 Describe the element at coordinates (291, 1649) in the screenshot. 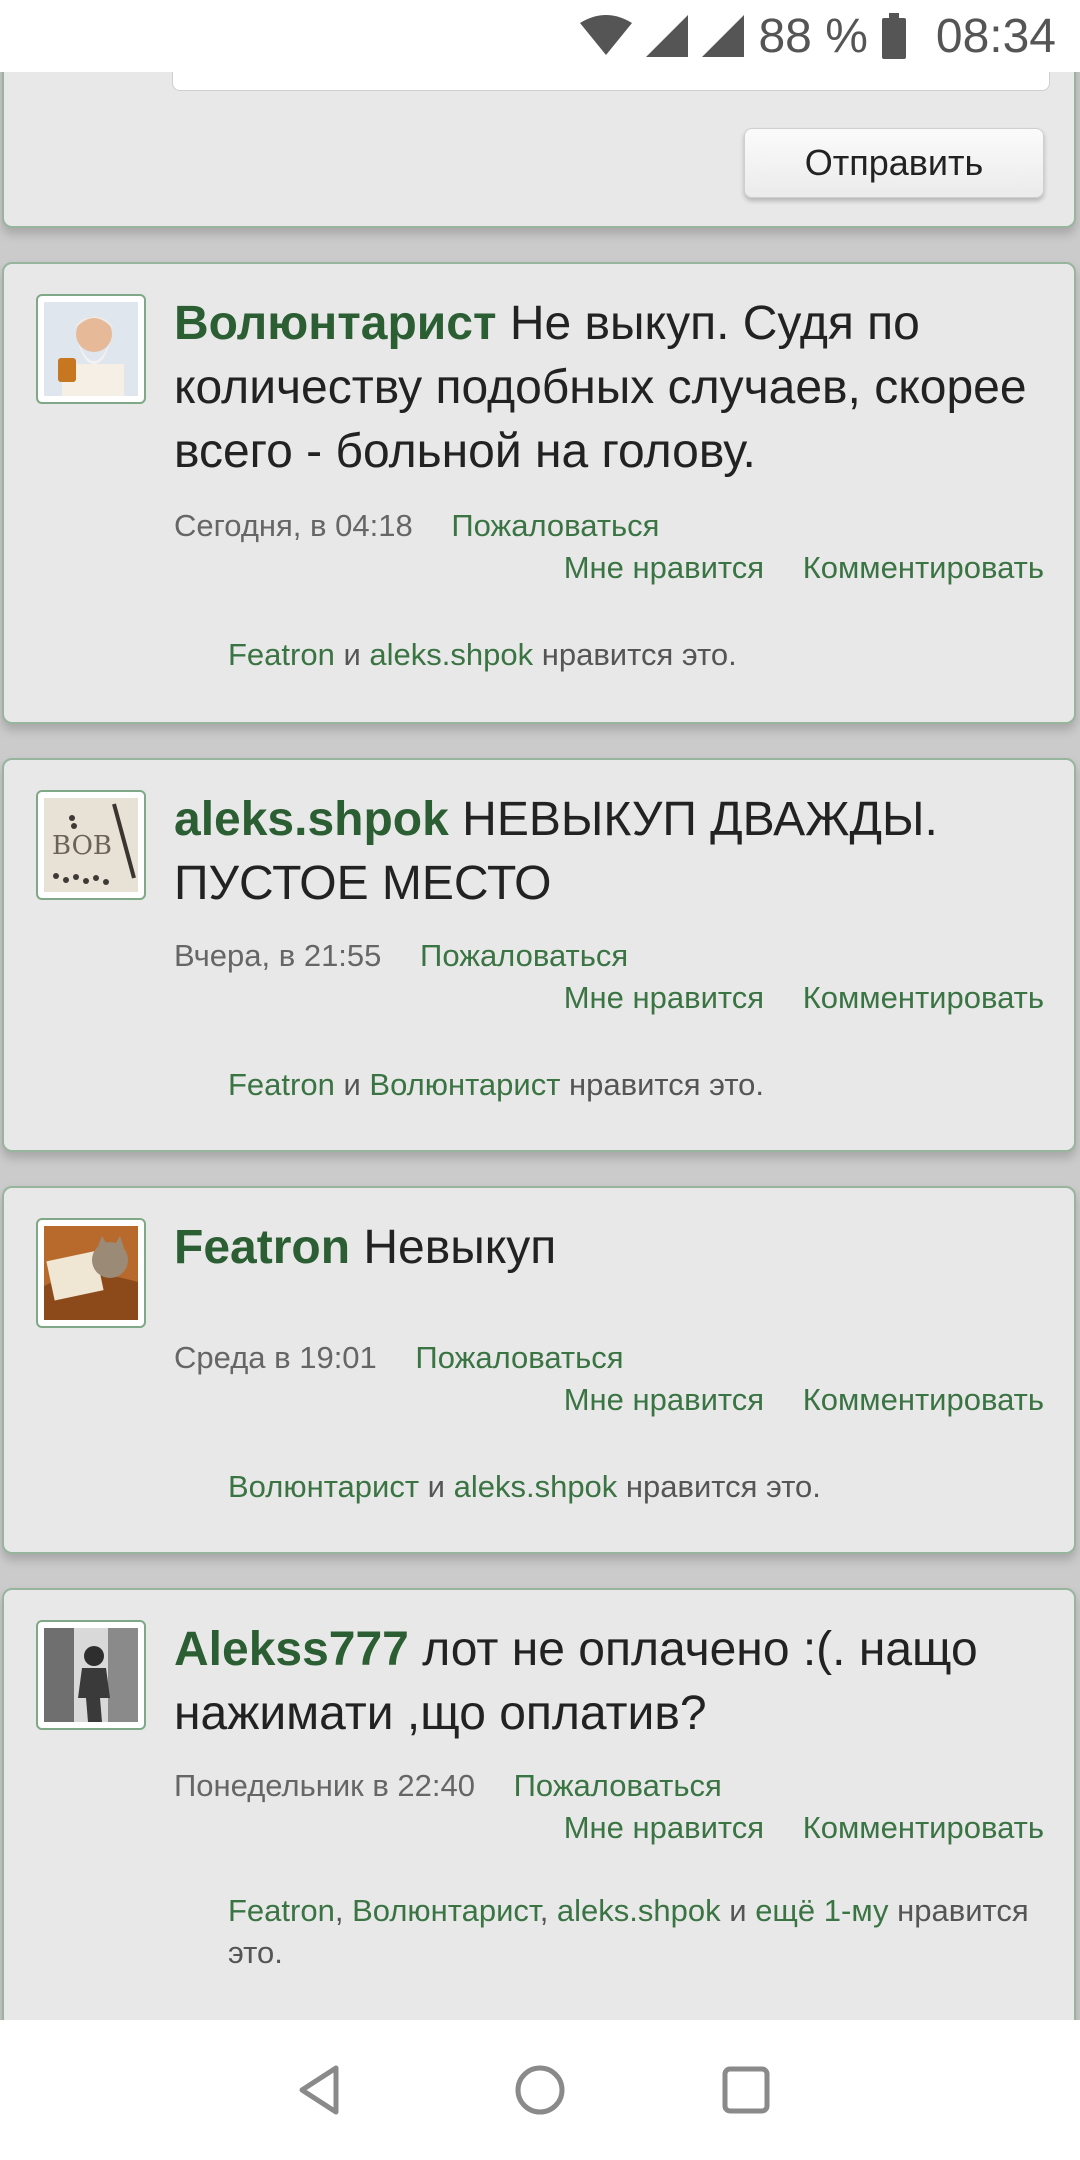

I see `comment-author: Alekss777` at that location.